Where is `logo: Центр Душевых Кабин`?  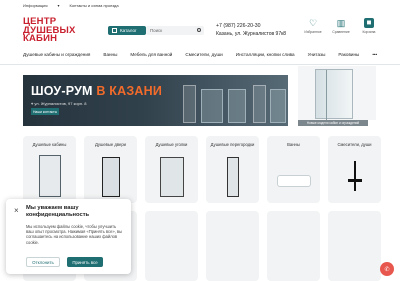 logo: Центр Душевых Кабин is located at coordinates (56, 32).